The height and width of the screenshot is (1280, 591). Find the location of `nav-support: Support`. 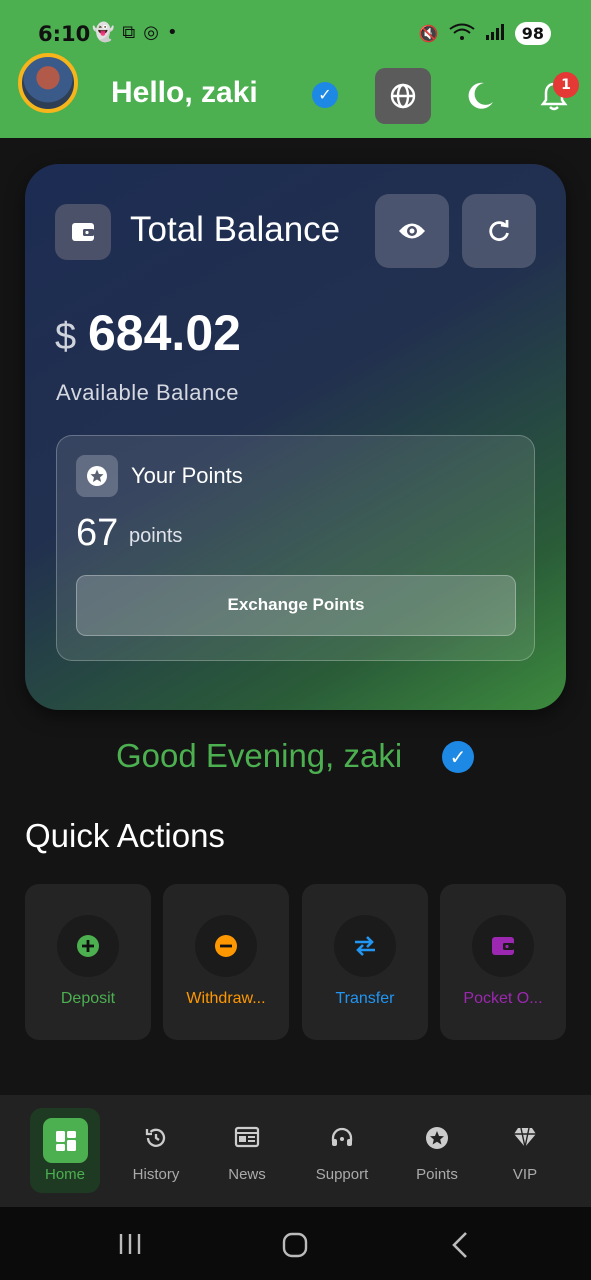

nav-support: Support is located at coordinates (342, 1151).